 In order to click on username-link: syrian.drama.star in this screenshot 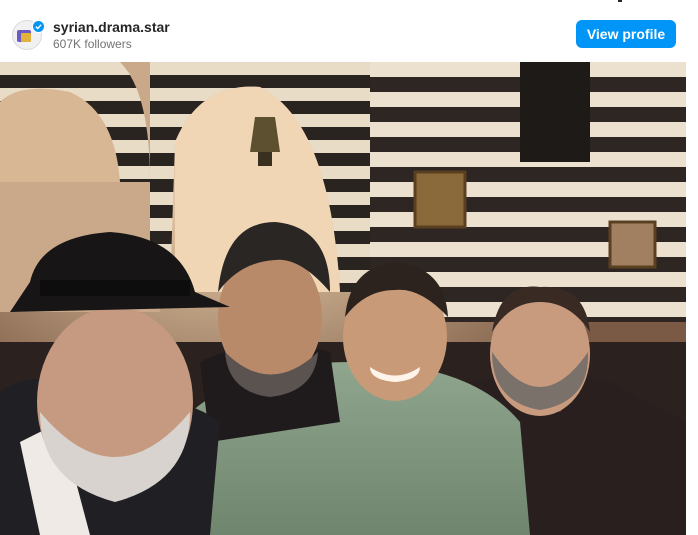, I will do `click(111, 27)`.